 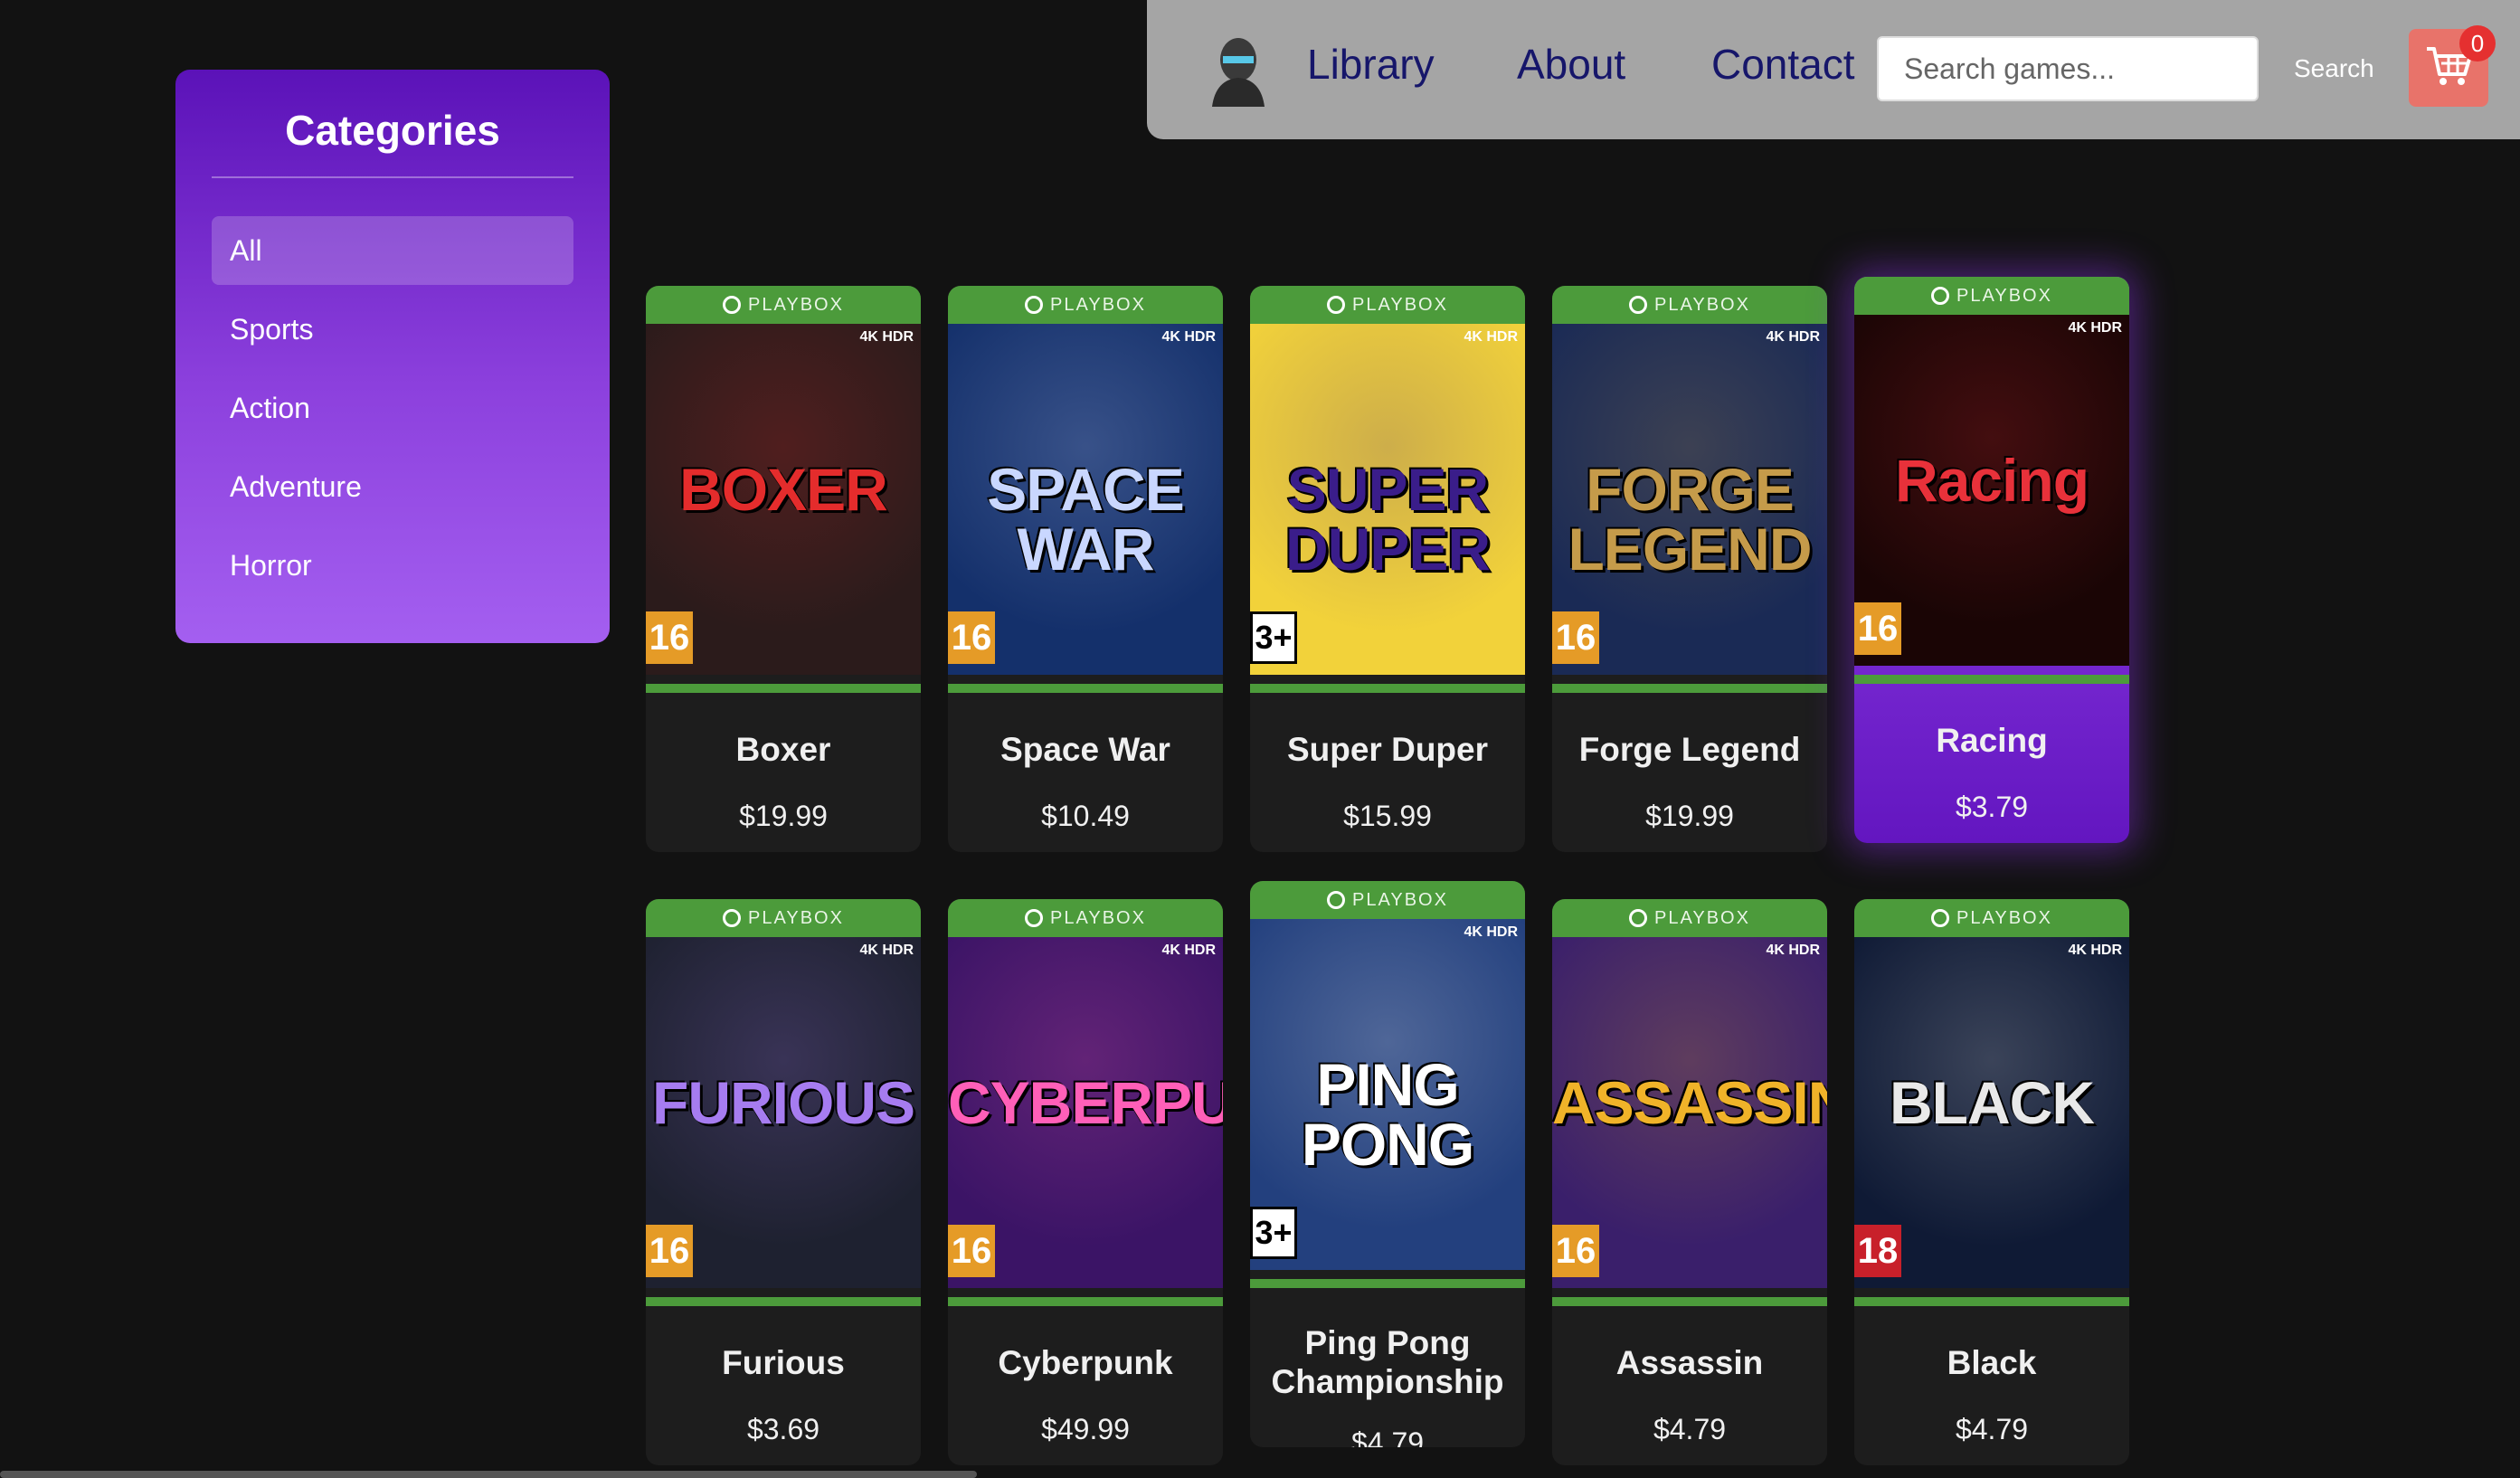 What do you see at coordinates (783, 1429) in the screenshot?
I see `game-price: $3.69` at bounding box center [783, 1429].